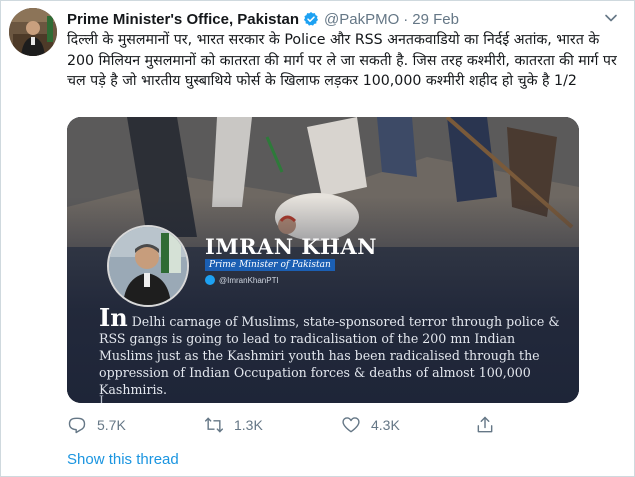  What do you see at coordinates (435, 19) in the screenshot?
I see `tweet-date: 29 Feb` at bounding box center [435, 19].